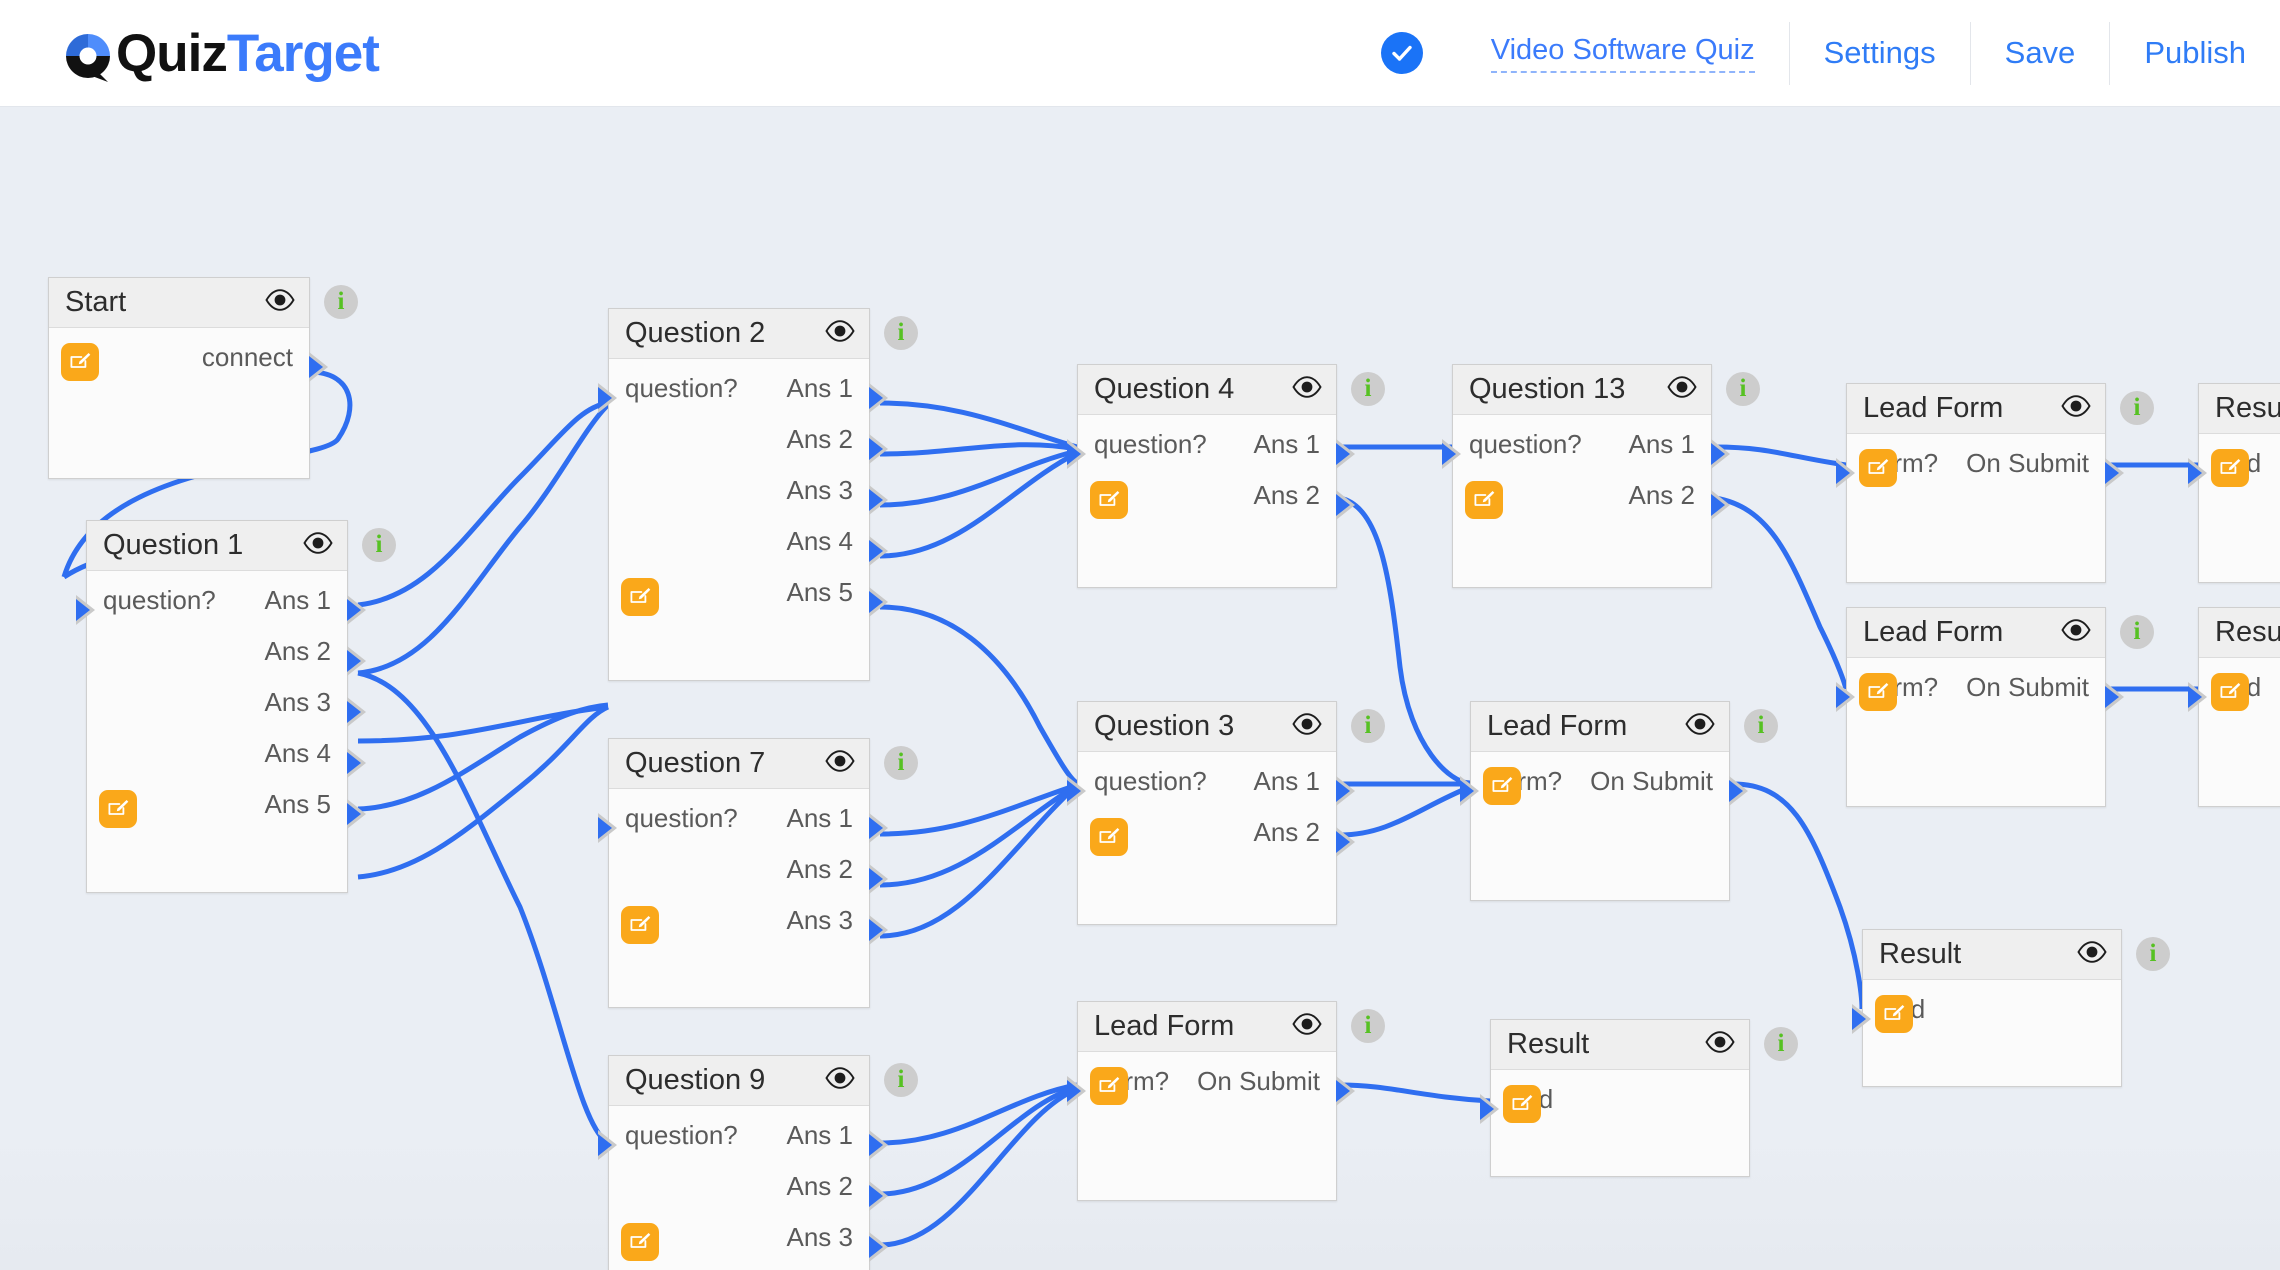  I want to click on check-circle-icon, so click(1401, 53).